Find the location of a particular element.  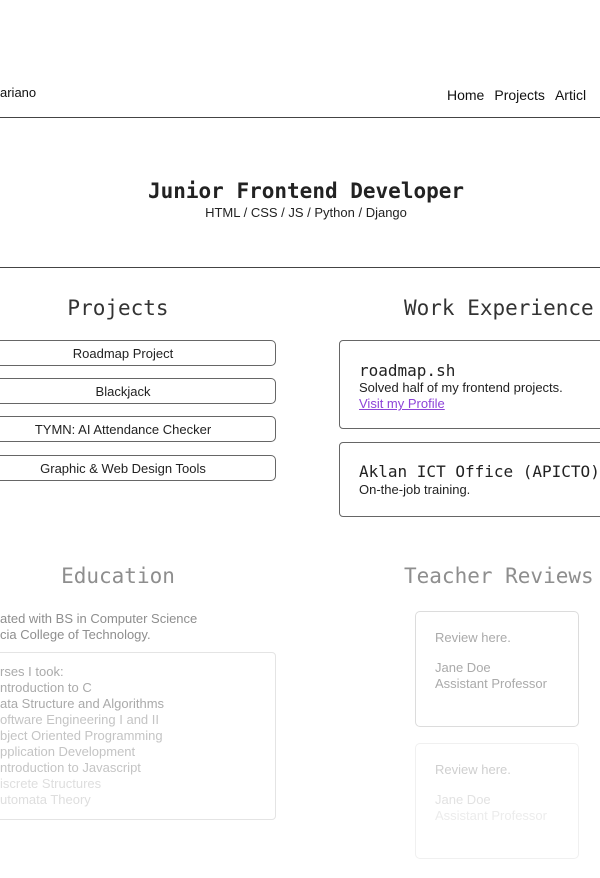

work-heading: Work Experience is located at coordinates (499, 308).